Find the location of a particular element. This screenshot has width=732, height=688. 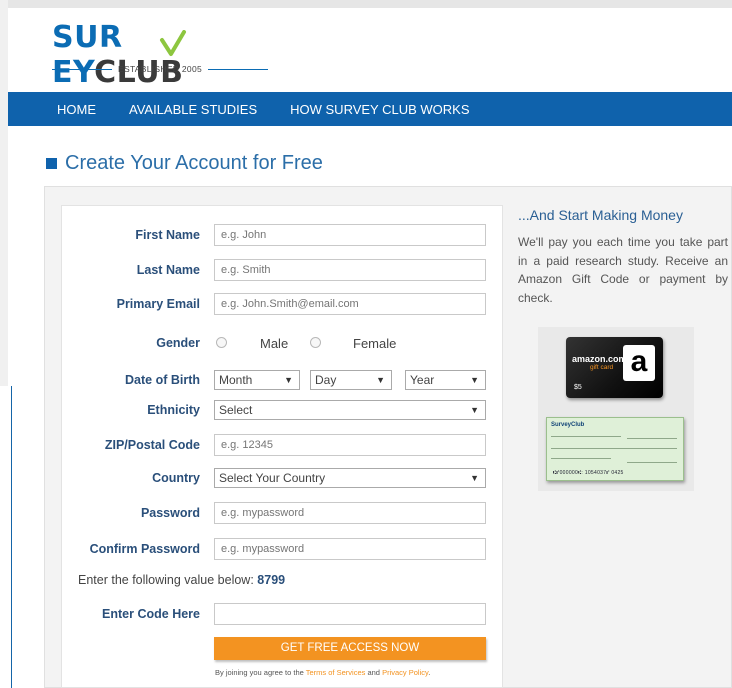

gender-male-label: Male is located at coordinates (274, 343).